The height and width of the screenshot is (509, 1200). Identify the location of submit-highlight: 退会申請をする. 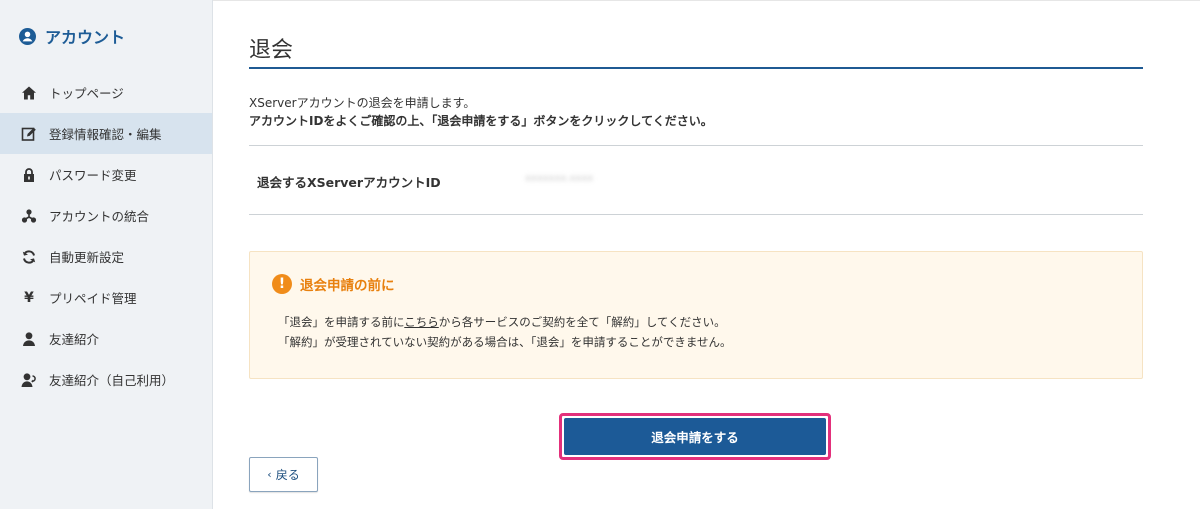
(695, 436).